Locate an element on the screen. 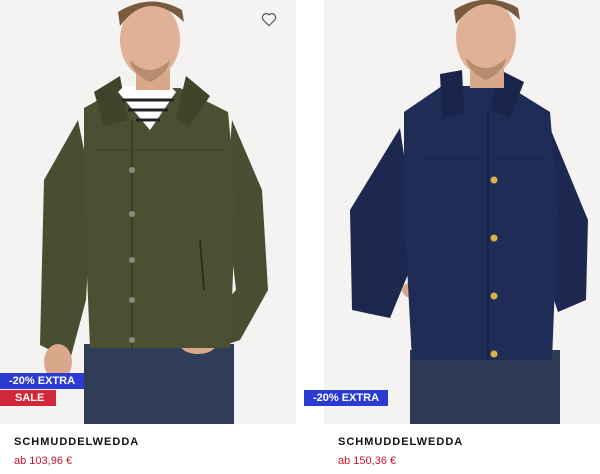  product-info: SCHMUDDELWEDDA ab 150,36 € is located at coordinates (400, 451).